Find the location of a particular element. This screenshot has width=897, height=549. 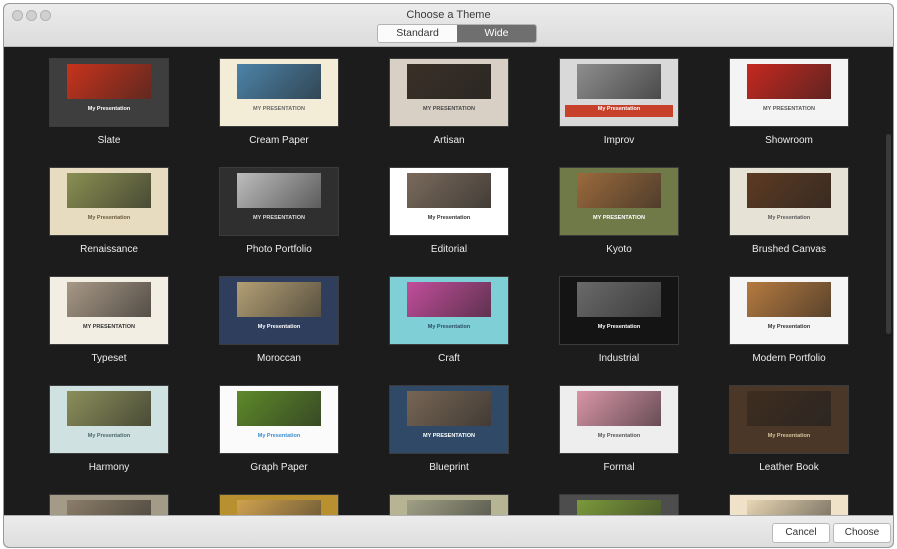

window-title: Choose a Theme is located at coordinates (448, 15).